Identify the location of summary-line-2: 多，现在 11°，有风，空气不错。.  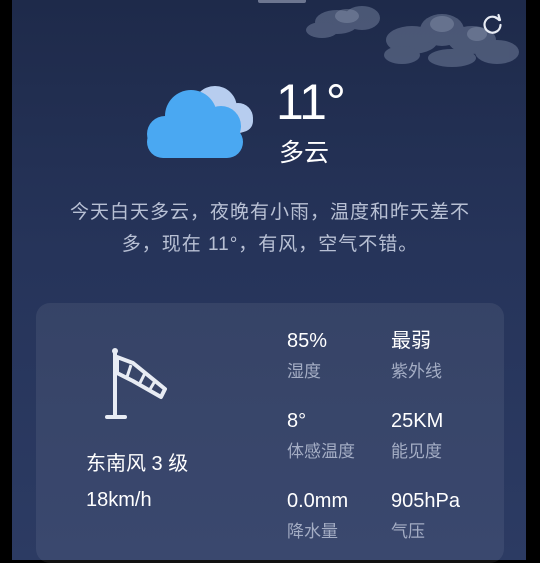
(270, 244).